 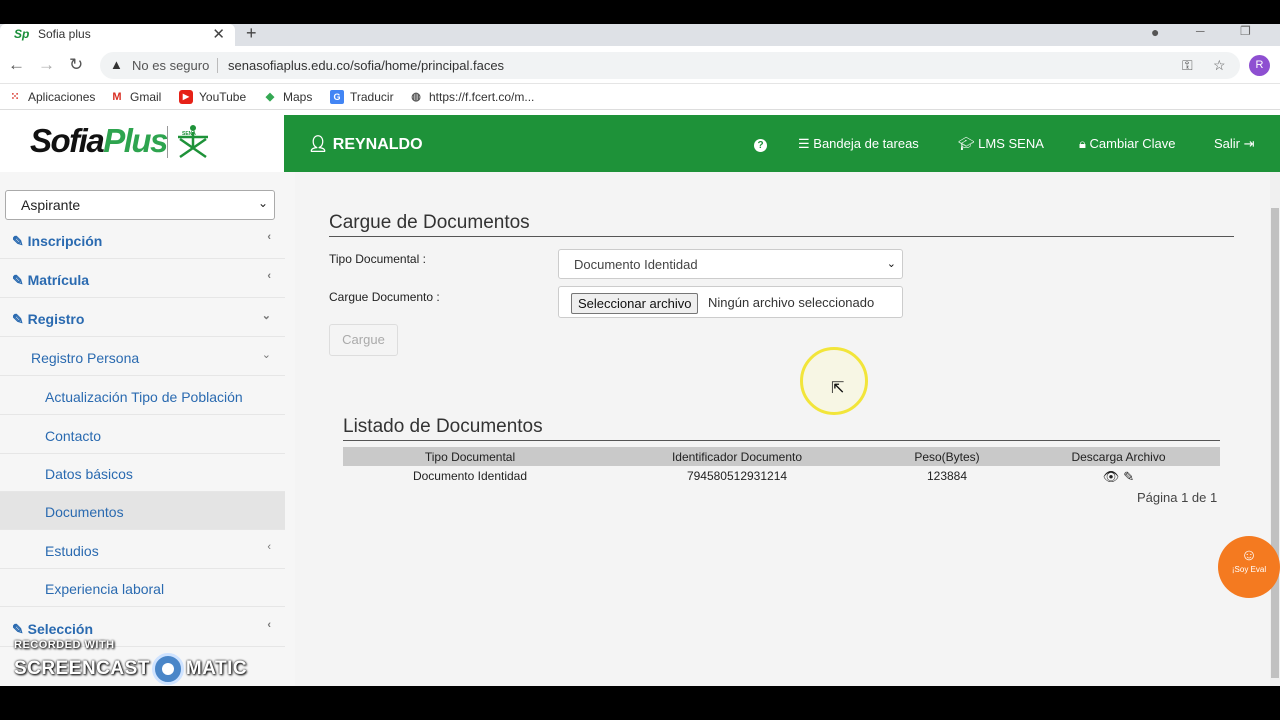 I want to click on table-cell-actions: 👁︎ ✎, so click(x=1118, y=476).